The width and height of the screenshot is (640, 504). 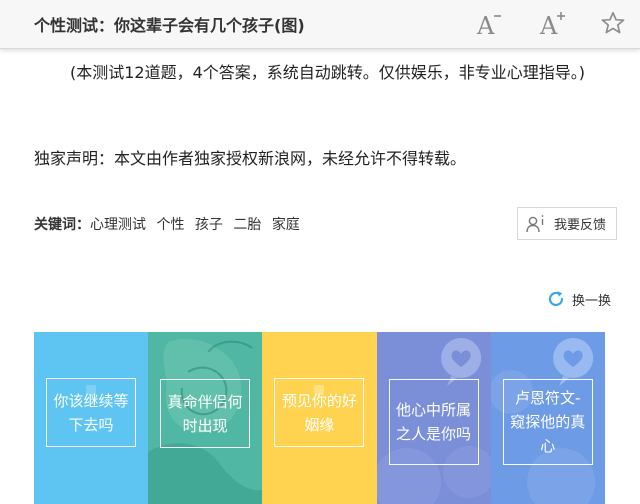 What do you see at coordinates (118, 225) in the screenshot?
I see `keyword-tag: 心理测试` at bounding box center [118, 225].